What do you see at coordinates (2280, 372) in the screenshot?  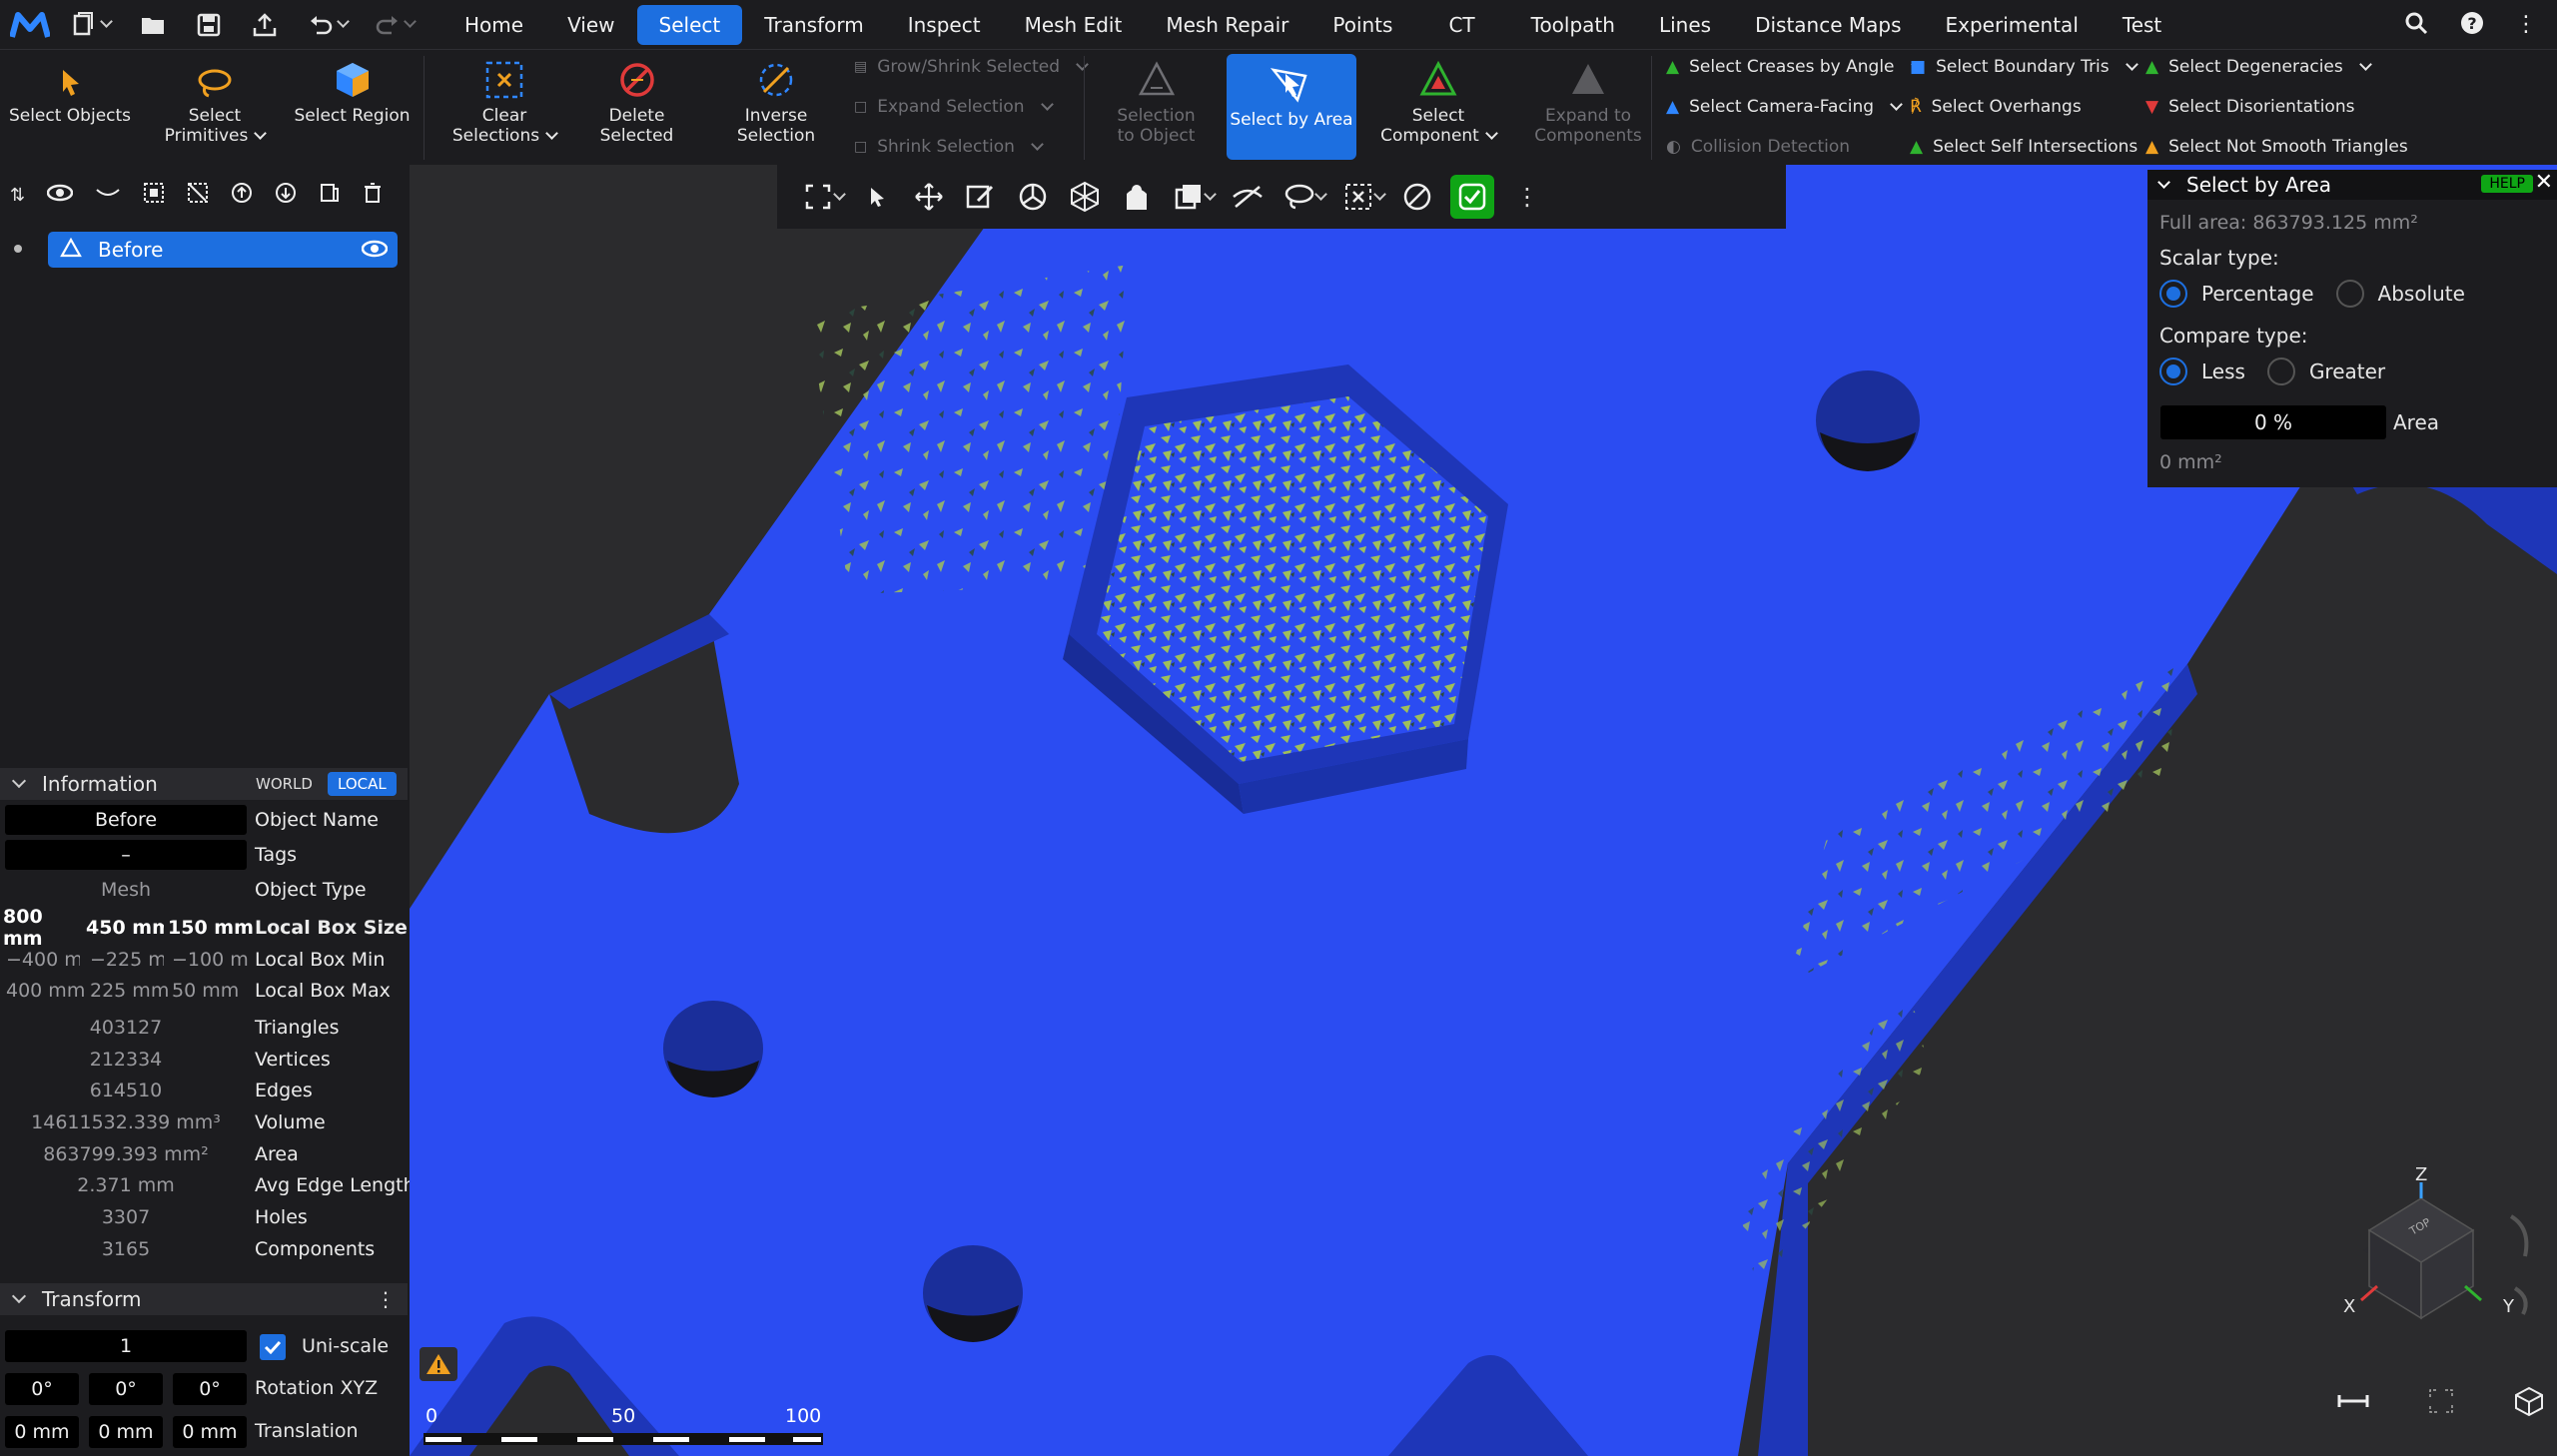 I see `greater-radio` at bounding box center [2280, 372].